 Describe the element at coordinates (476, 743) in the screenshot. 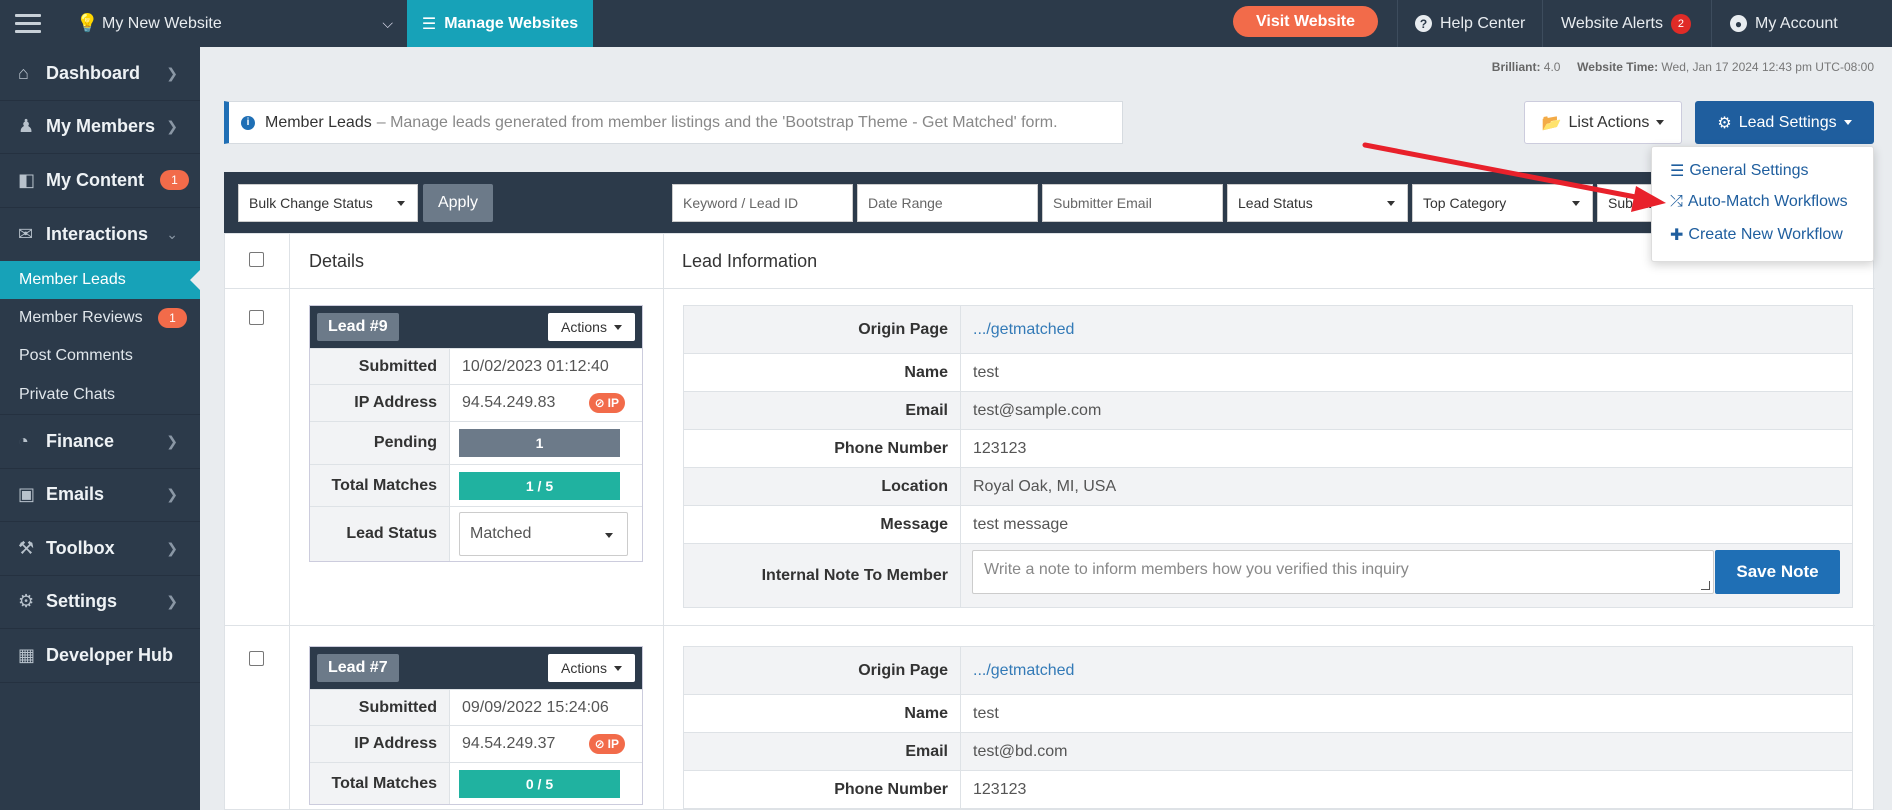

I see `lead-detail-row: IP Address 94.54.249.37 ⊘ IP` at that location.